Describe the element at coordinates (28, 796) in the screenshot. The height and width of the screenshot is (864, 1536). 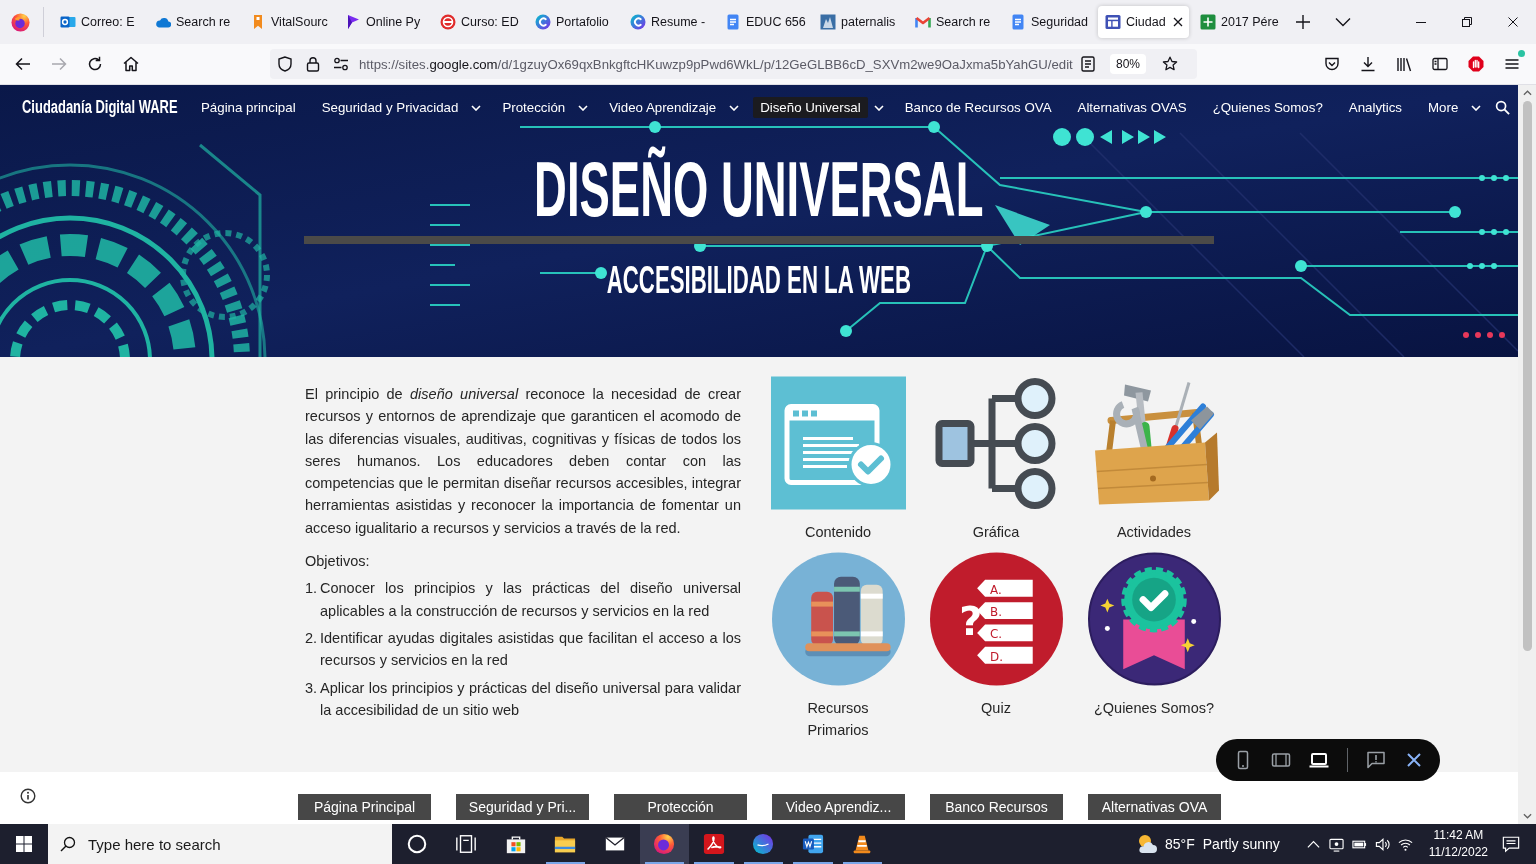
I see `info-icon` at that location.